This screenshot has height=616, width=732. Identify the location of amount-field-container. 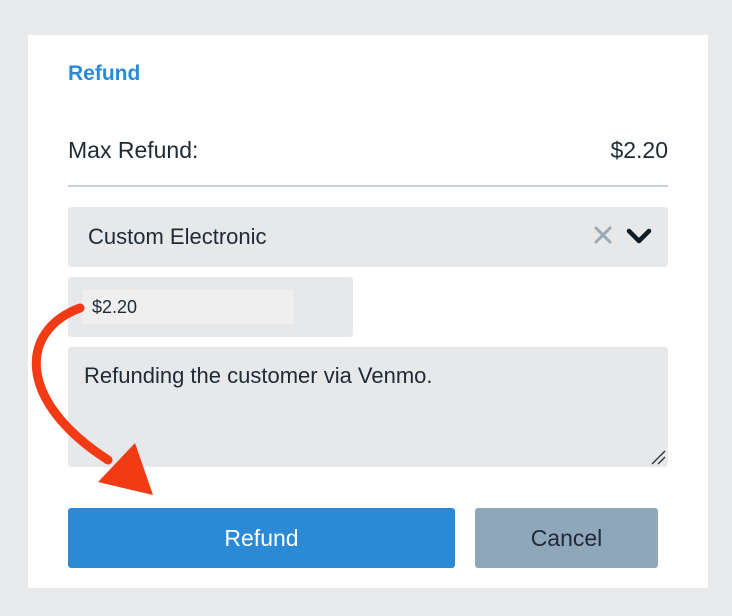
(210, 307).